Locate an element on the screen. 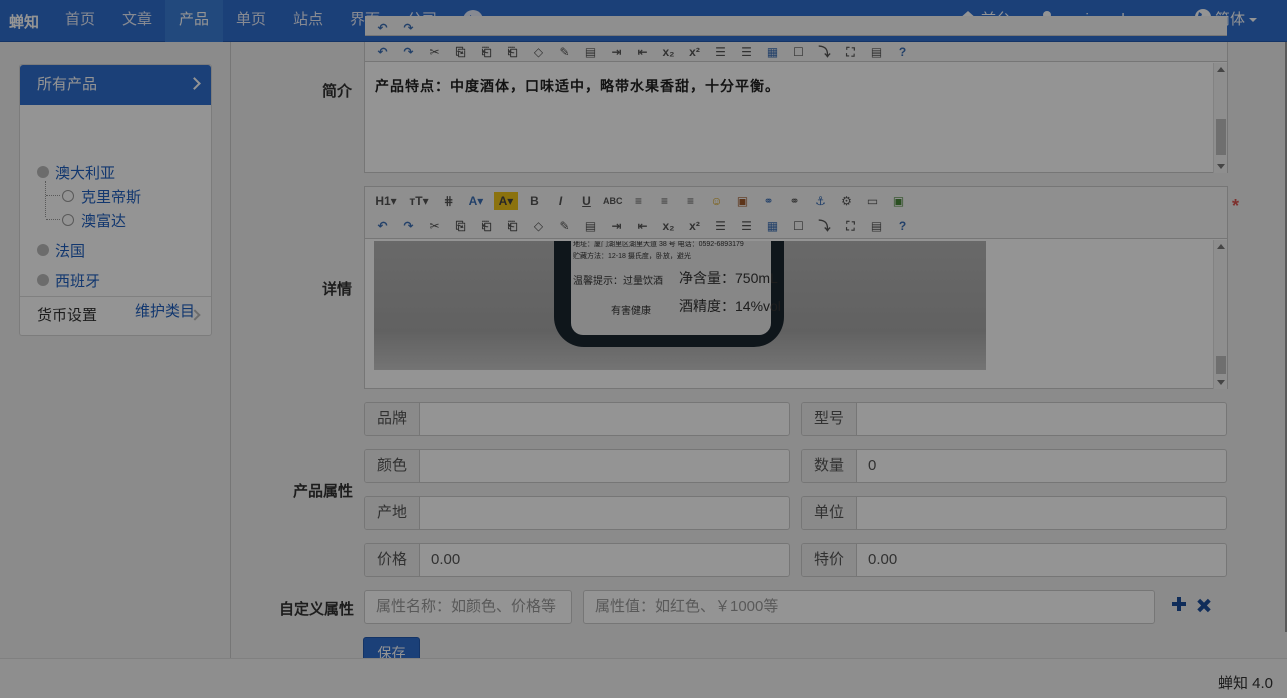  scroll-up-icon is located at coordinates (1221, 246).